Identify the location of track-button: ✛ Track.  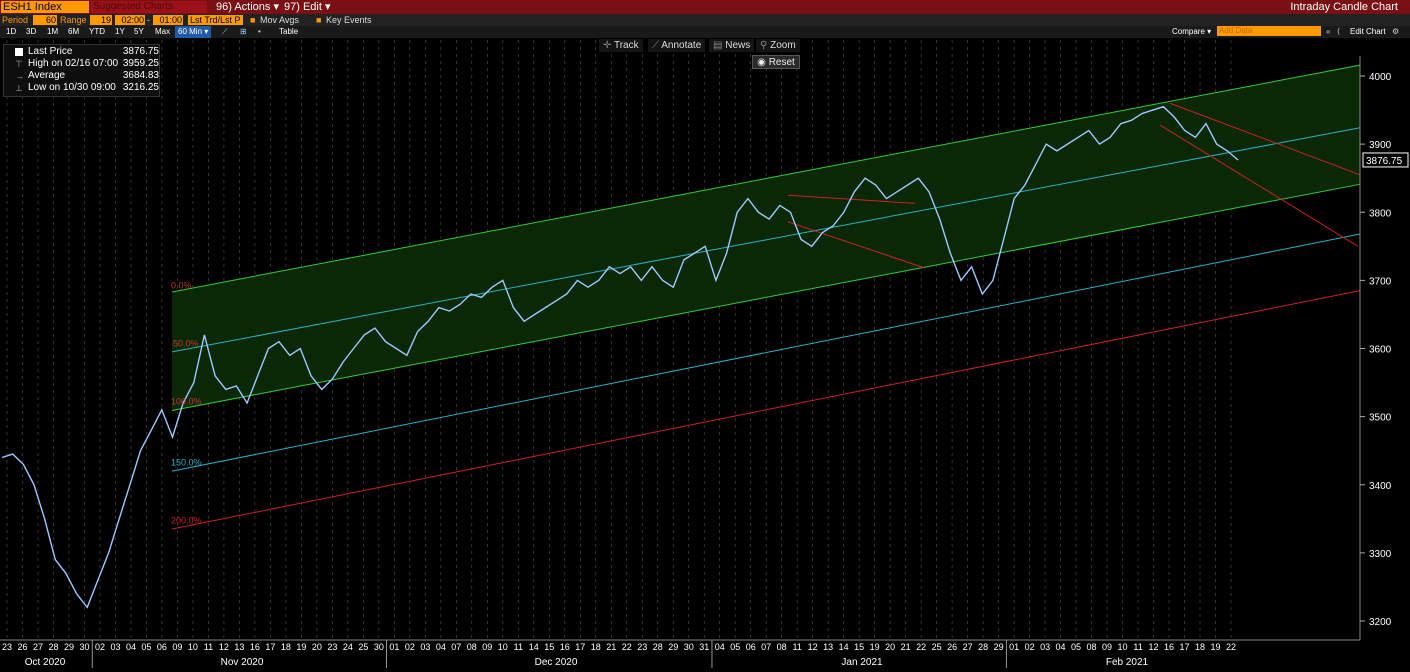
(621, 45).